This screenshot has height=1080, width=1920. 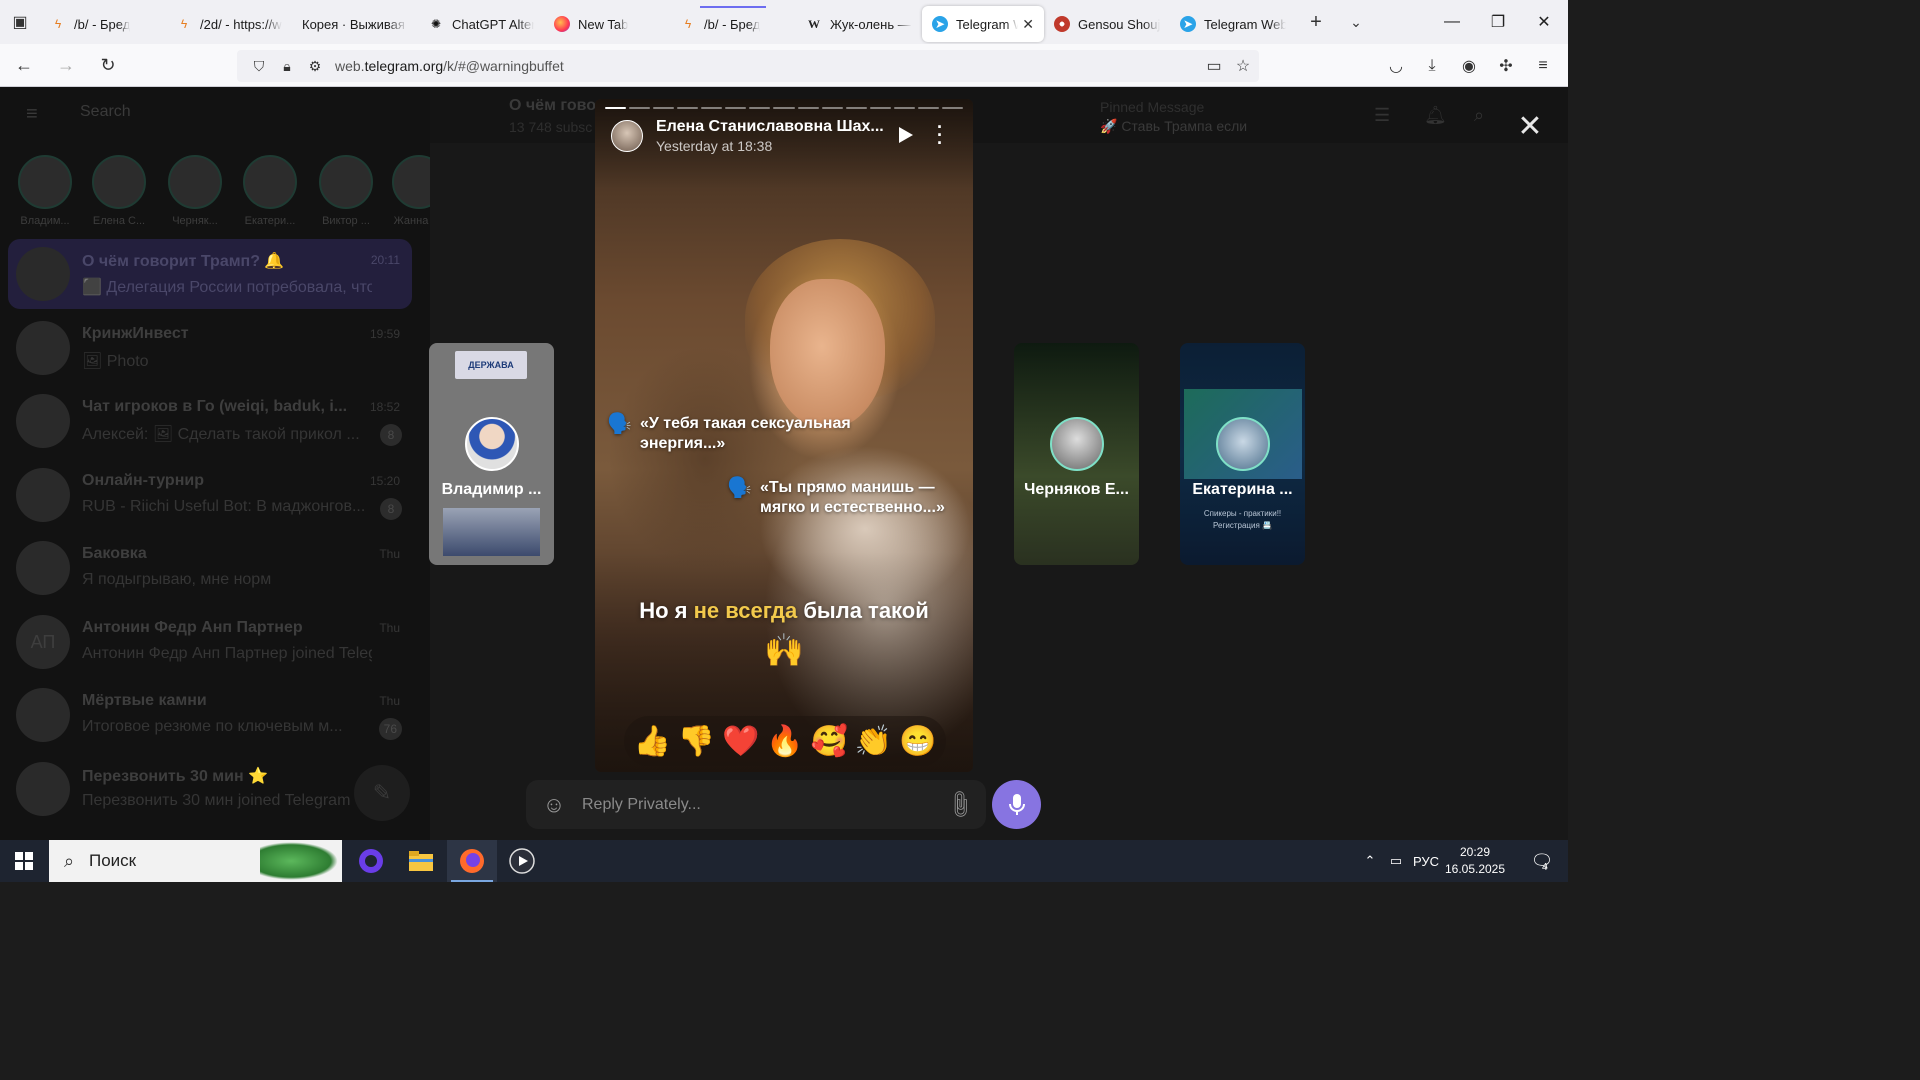 I want to click on taskbar-app-orb-icon, so click(x=371, y=861).